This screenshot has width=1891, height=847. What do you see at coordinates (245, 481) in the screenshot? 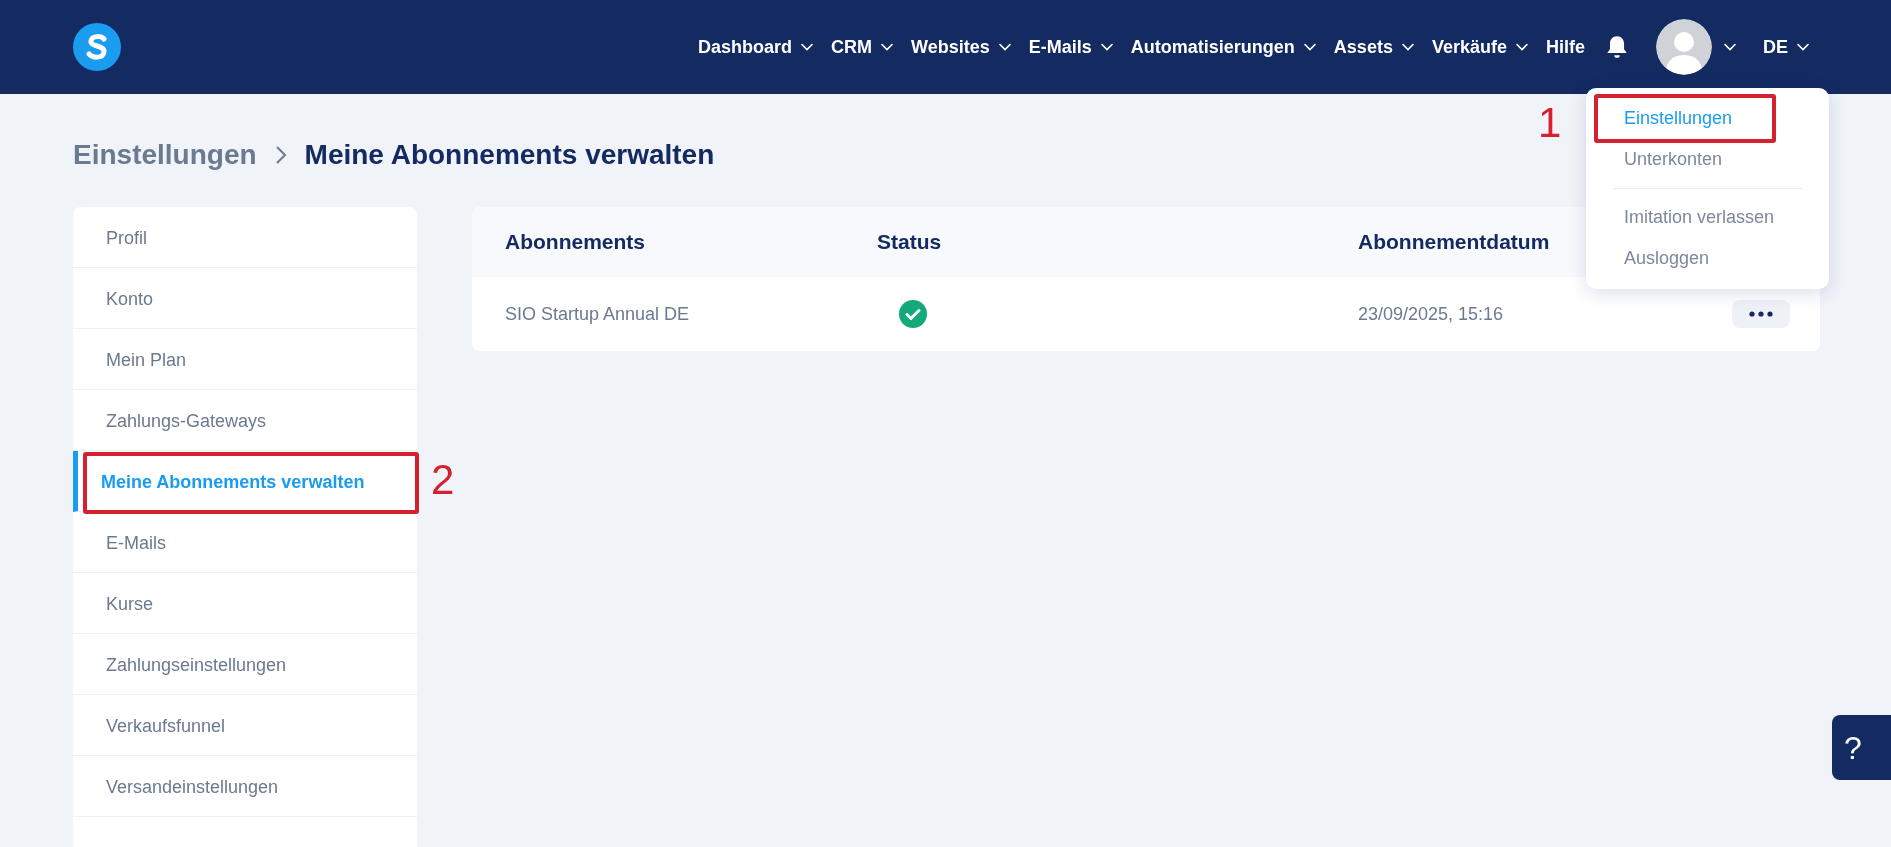
I see `sidebar-item: Meine Abonnements verwalten` at bounding box center [245, 481].